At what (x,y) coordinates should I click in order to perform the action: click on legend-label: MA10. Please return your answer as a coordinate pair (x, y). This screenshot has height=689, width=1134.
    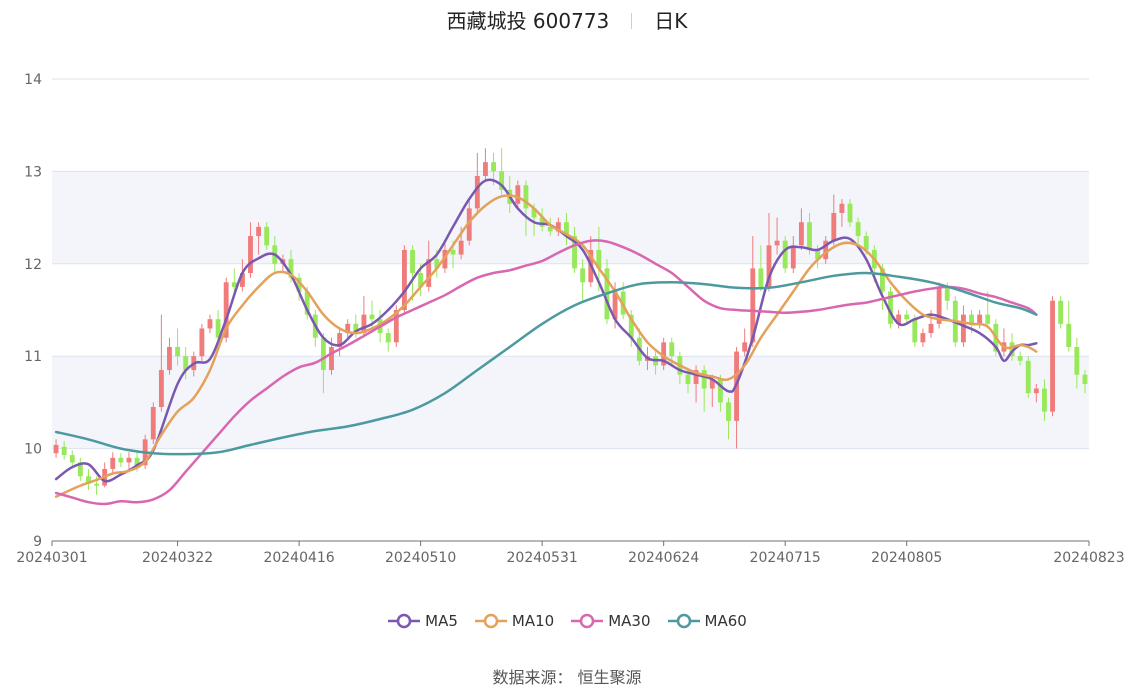
    Looking at the image, I should click on (533, 621).